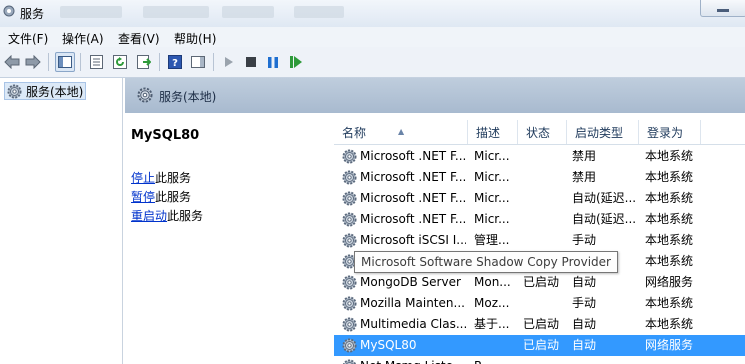 The height and width of the screenshot is (364, 745). What do you see at coordinates (143, 178) in the screenshot?
I see `stop-service-link: 停止` at bounding box center [143, 178].